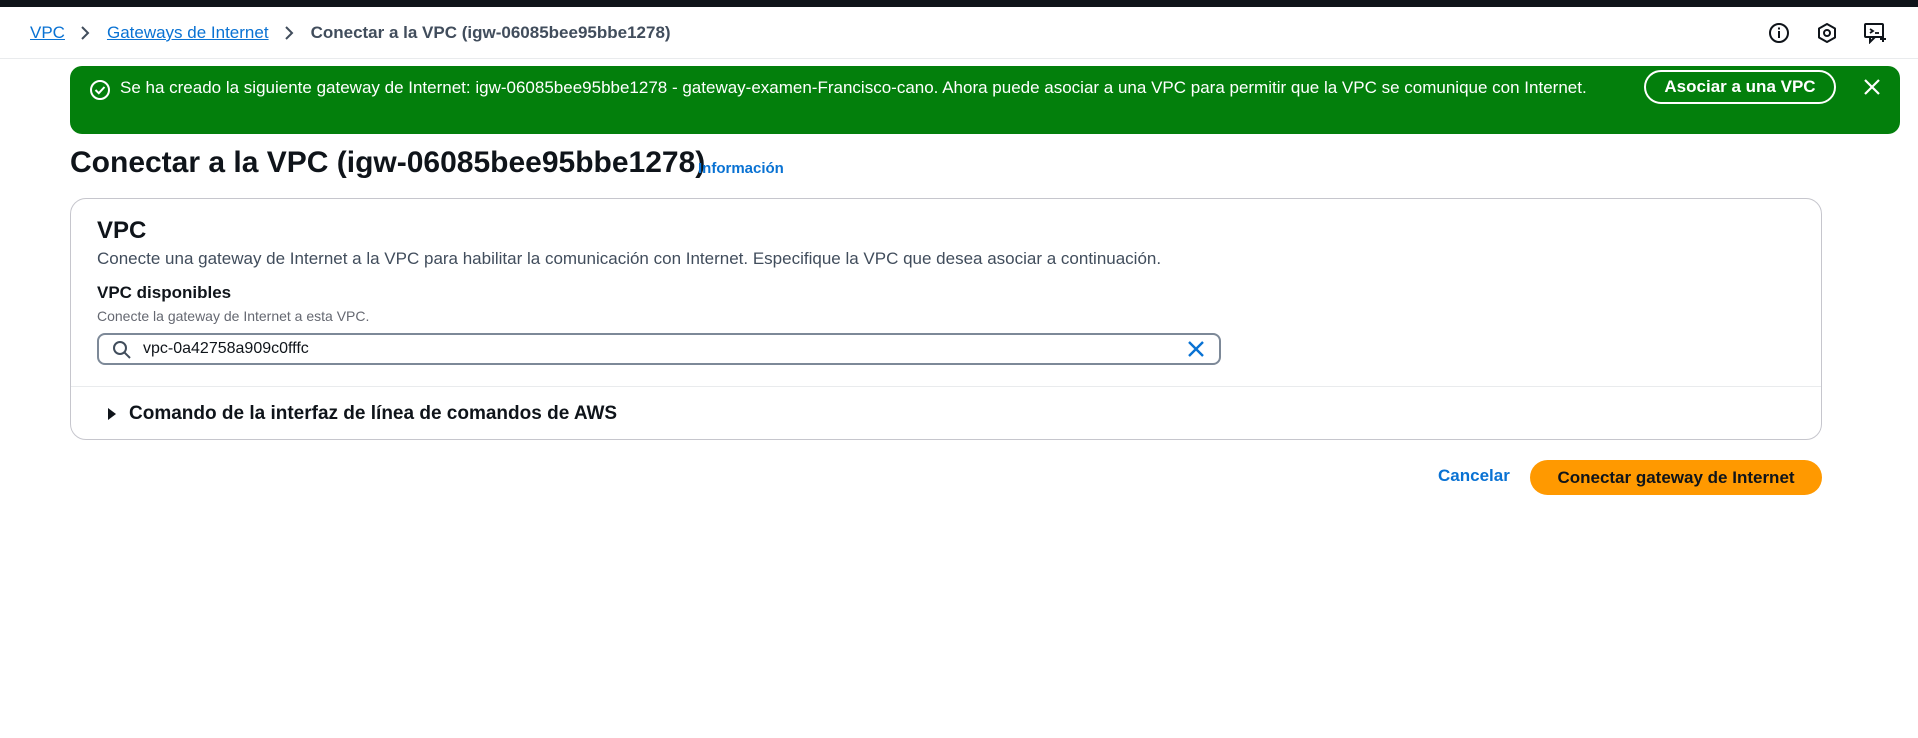 This screenshot has width=1918, height=738. Describe the element at coordinates (1474, 476) in the screenshot. I see `cancel-button: Cancelar` at that location.